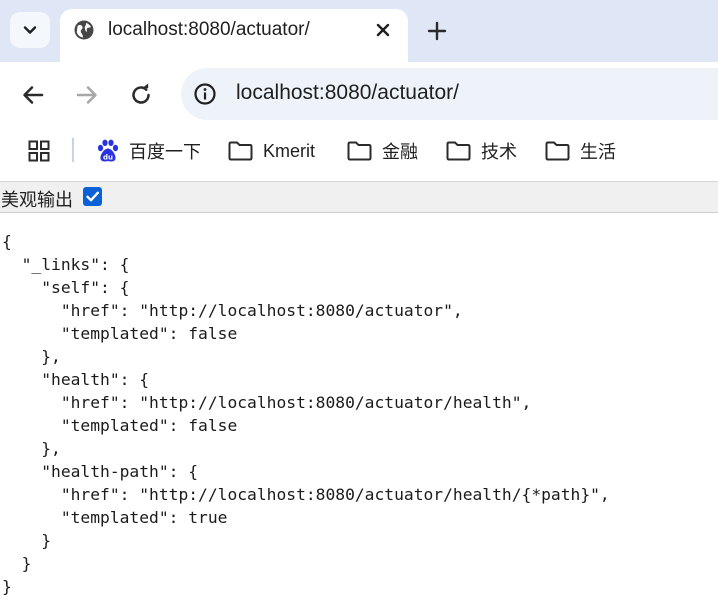 This screenshot has width=718, height=609. Describe the element at coordinates (7, 241) in the screenshot. I see `json-line: {` at that location.